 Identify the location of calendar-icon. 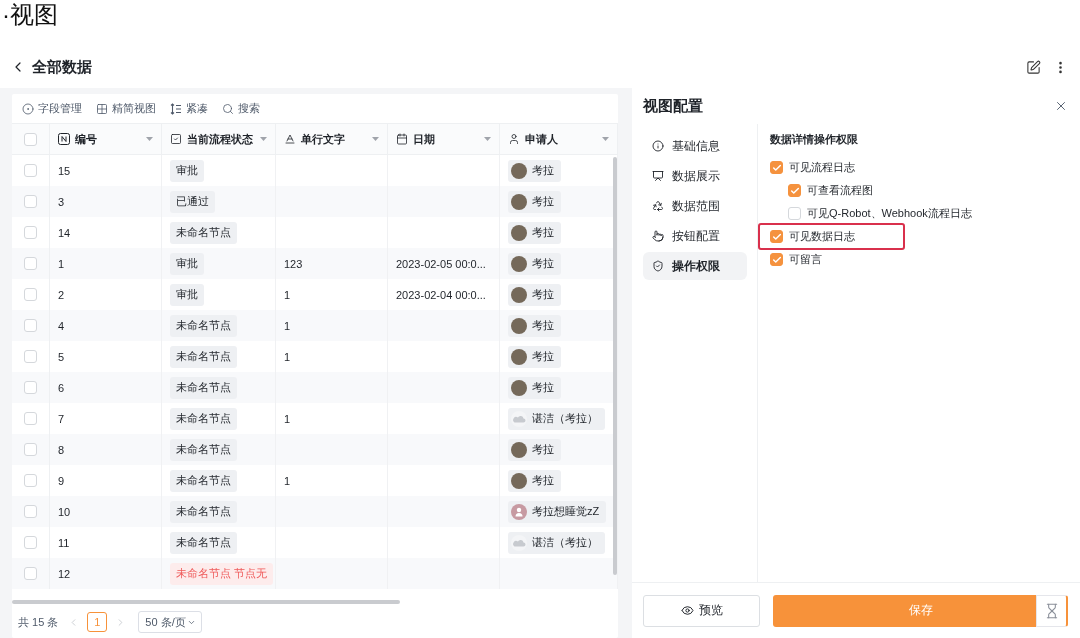
(402, 139).